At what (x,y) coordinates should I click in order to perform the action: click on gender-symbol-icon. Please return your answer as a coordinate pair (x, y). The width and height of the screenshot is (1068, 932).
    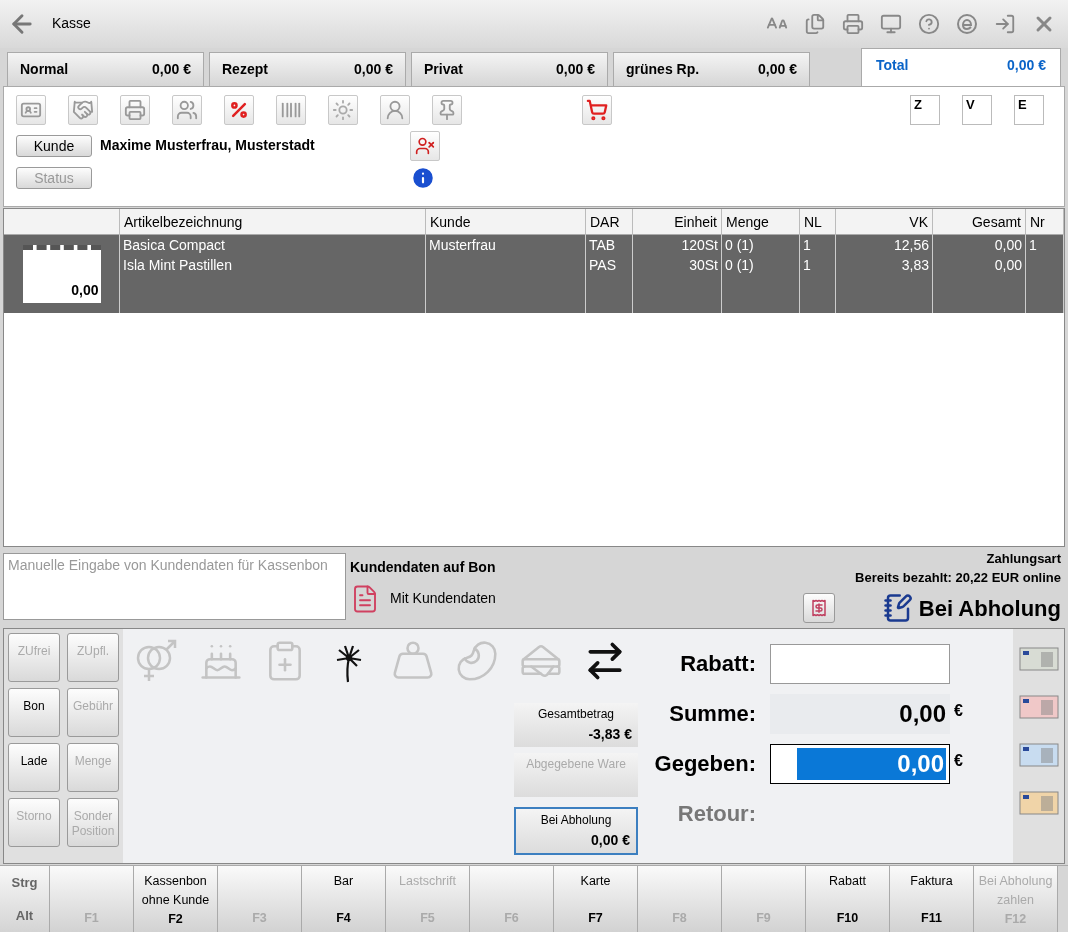
    Looking at the image, I should click on (157, 660).